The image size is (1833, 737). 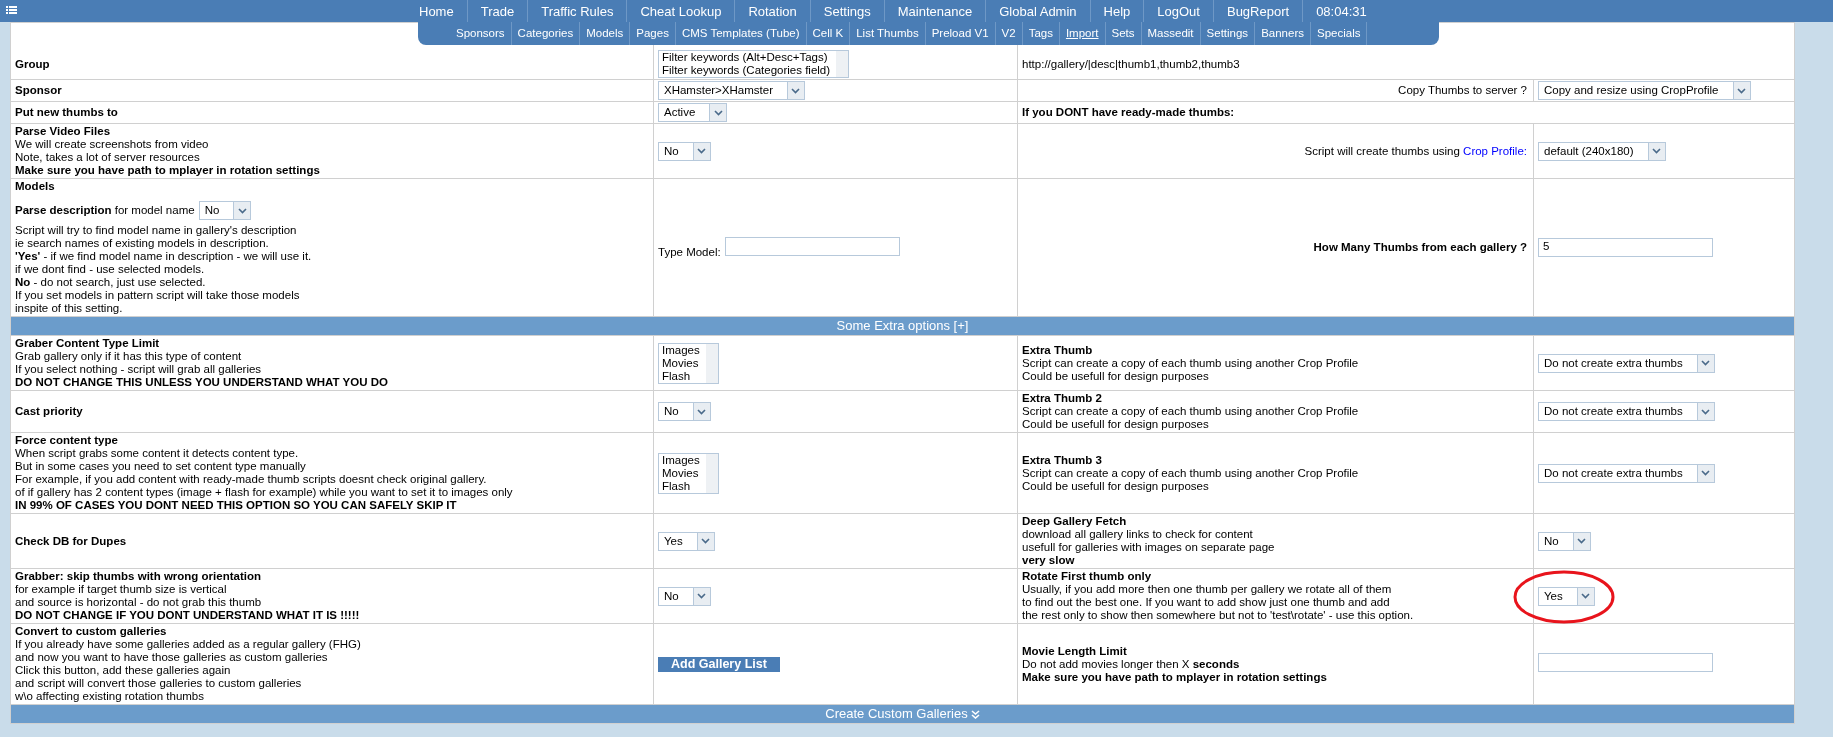 What do you see at coordinates (67, 112) in the screenshot?
I see `setting-title: Put new thumbs to` at bounding box center [67, 112].